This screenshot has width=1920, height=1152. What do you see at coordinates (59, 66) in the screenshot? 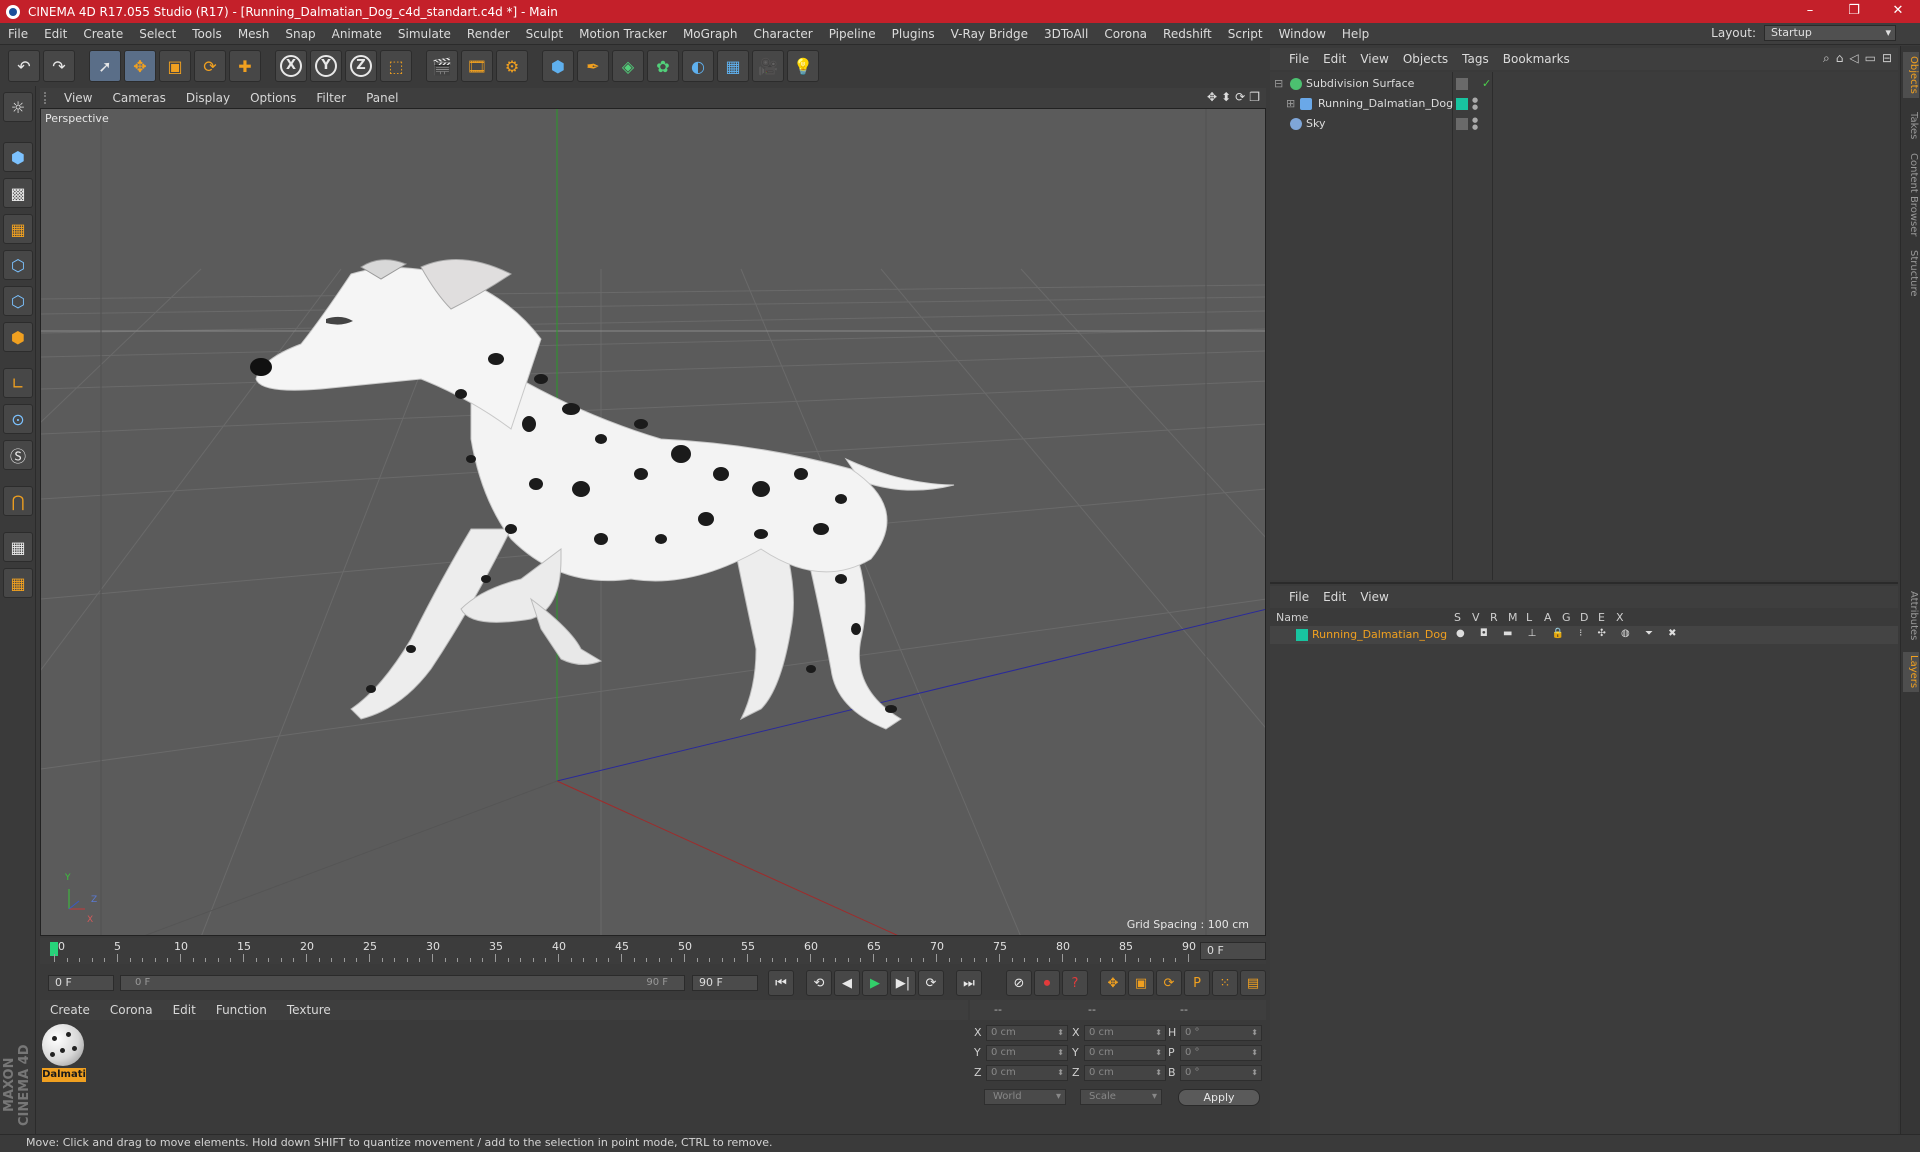
I see `redo-button: ↷` at bounding box center [59, 66].